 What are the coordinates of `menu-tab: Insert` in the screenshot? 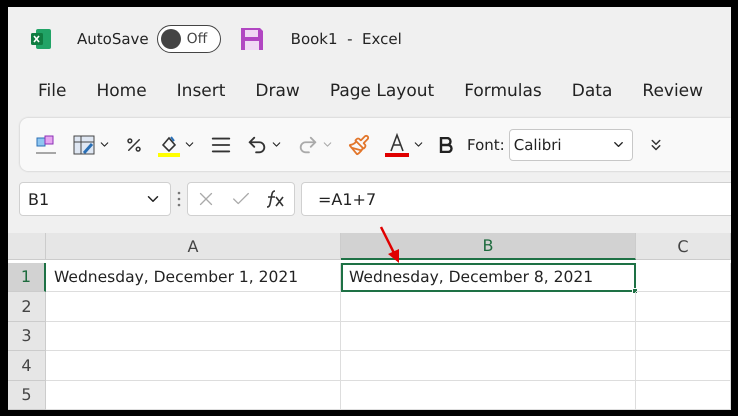 It's located at (201, 91).